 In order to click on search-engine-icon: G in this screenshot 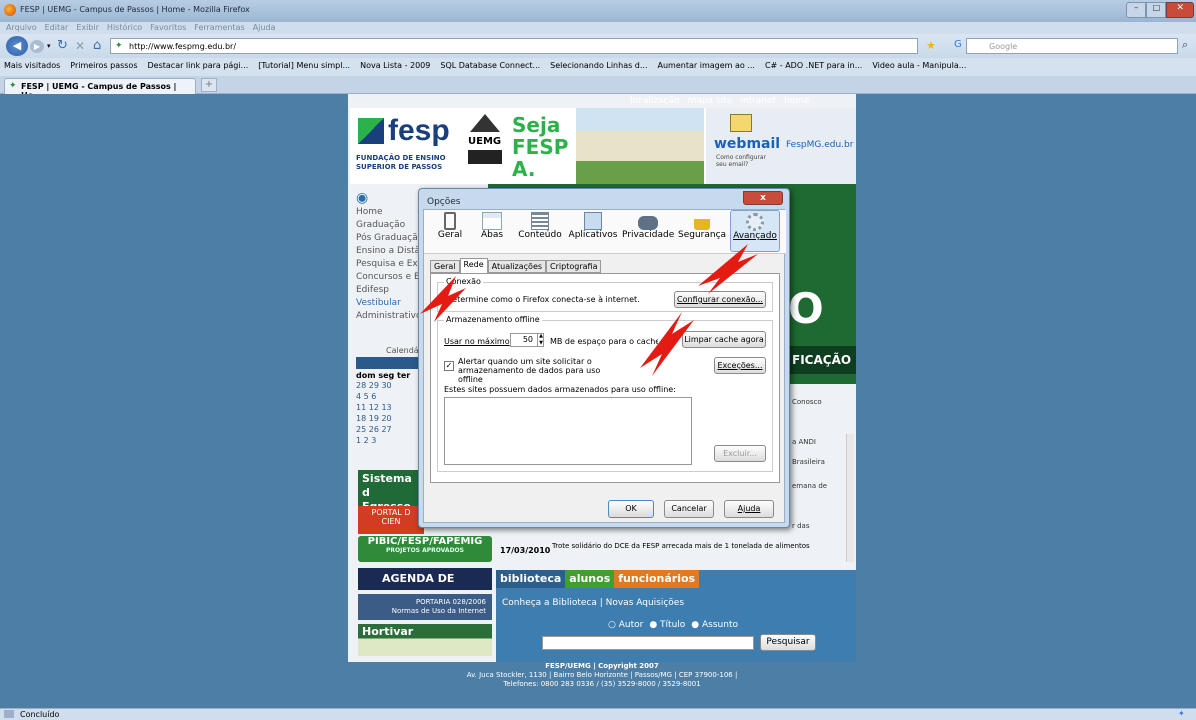, I will do `click(958, 44)`.